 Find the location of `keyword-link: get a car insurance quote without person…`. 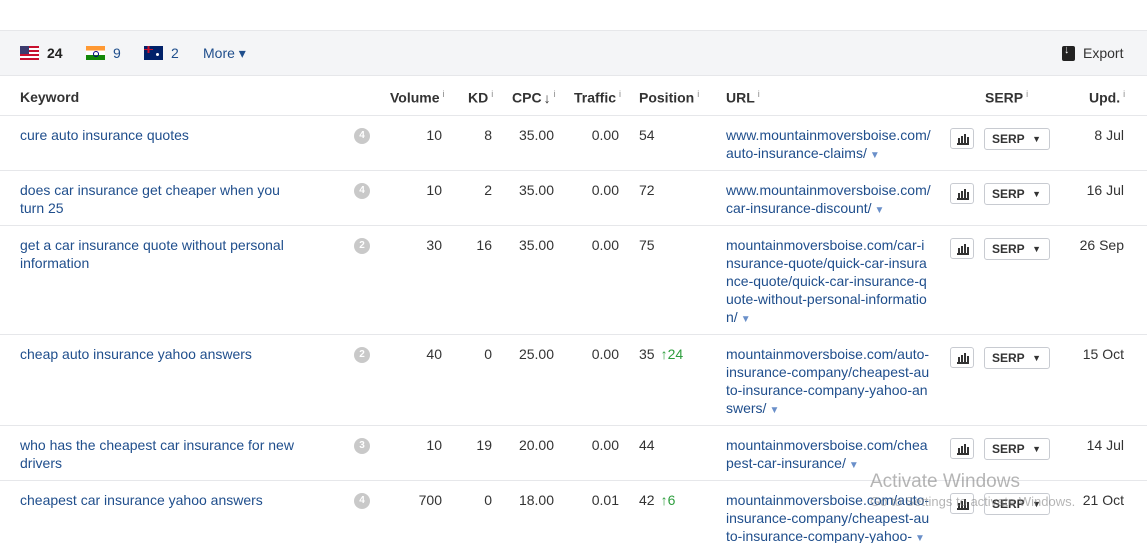

keyword-link: get a car insurance quote without person… is located at coordinates (160, 254).